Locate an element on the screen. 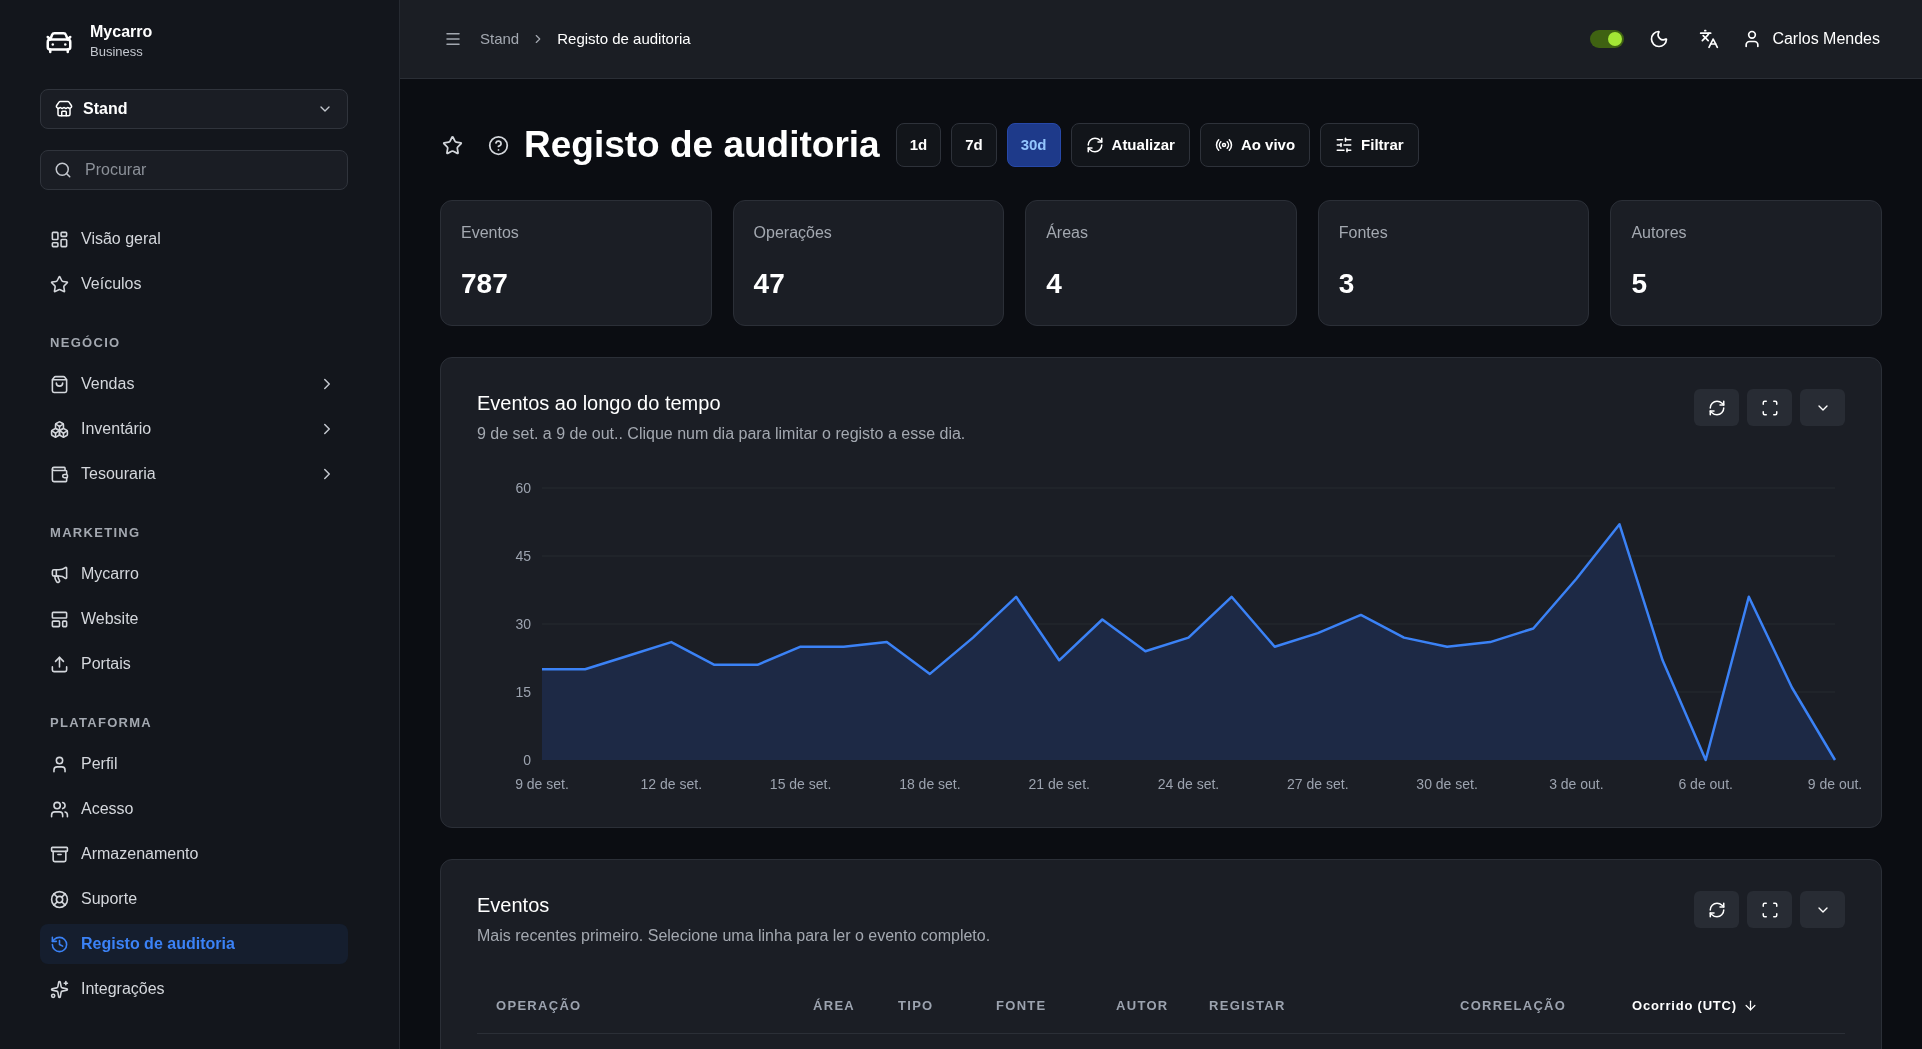 Image resolution: width=1922 pixels, height=1049 pixels. shopping-bag-icon is located at coordinates (59, 384).